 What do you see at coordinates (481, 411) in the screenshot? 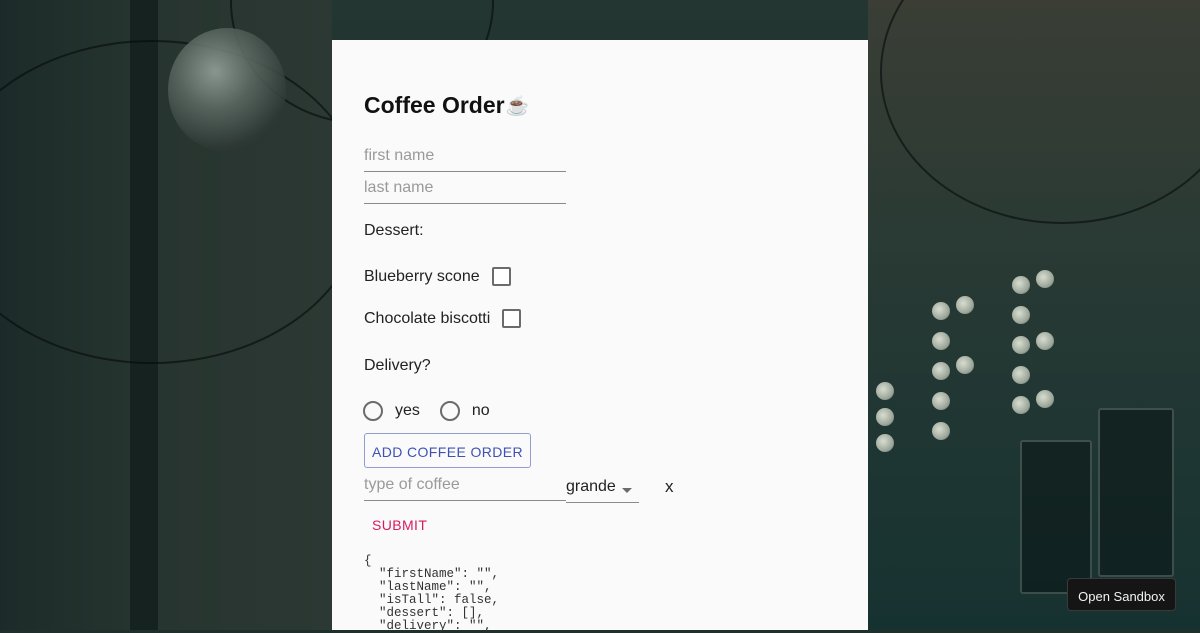
I see `delivery-no-label: no` at bounding box center [481, 411].